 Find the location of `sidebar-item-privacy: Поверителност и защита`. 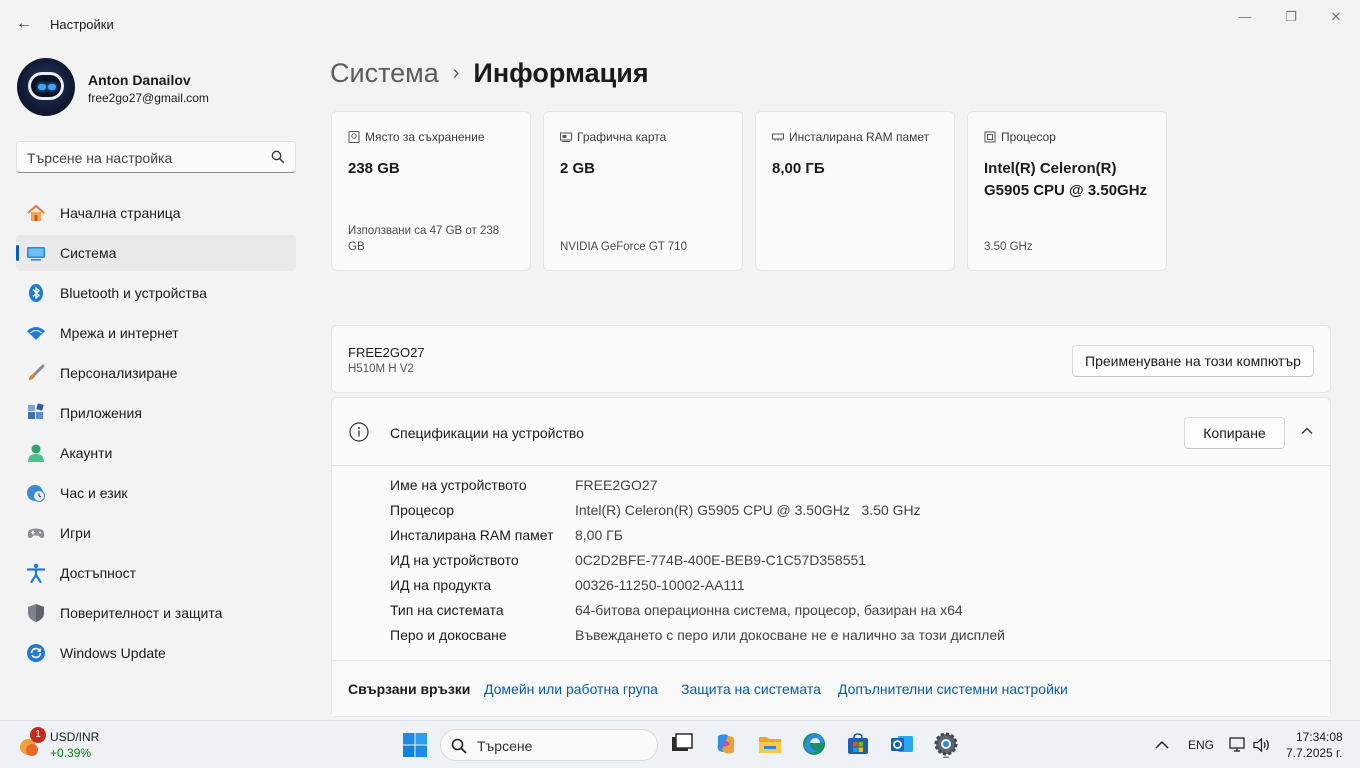

sidebar-item-privacy: Поверителност и защита is located at coordinates (156, 613).